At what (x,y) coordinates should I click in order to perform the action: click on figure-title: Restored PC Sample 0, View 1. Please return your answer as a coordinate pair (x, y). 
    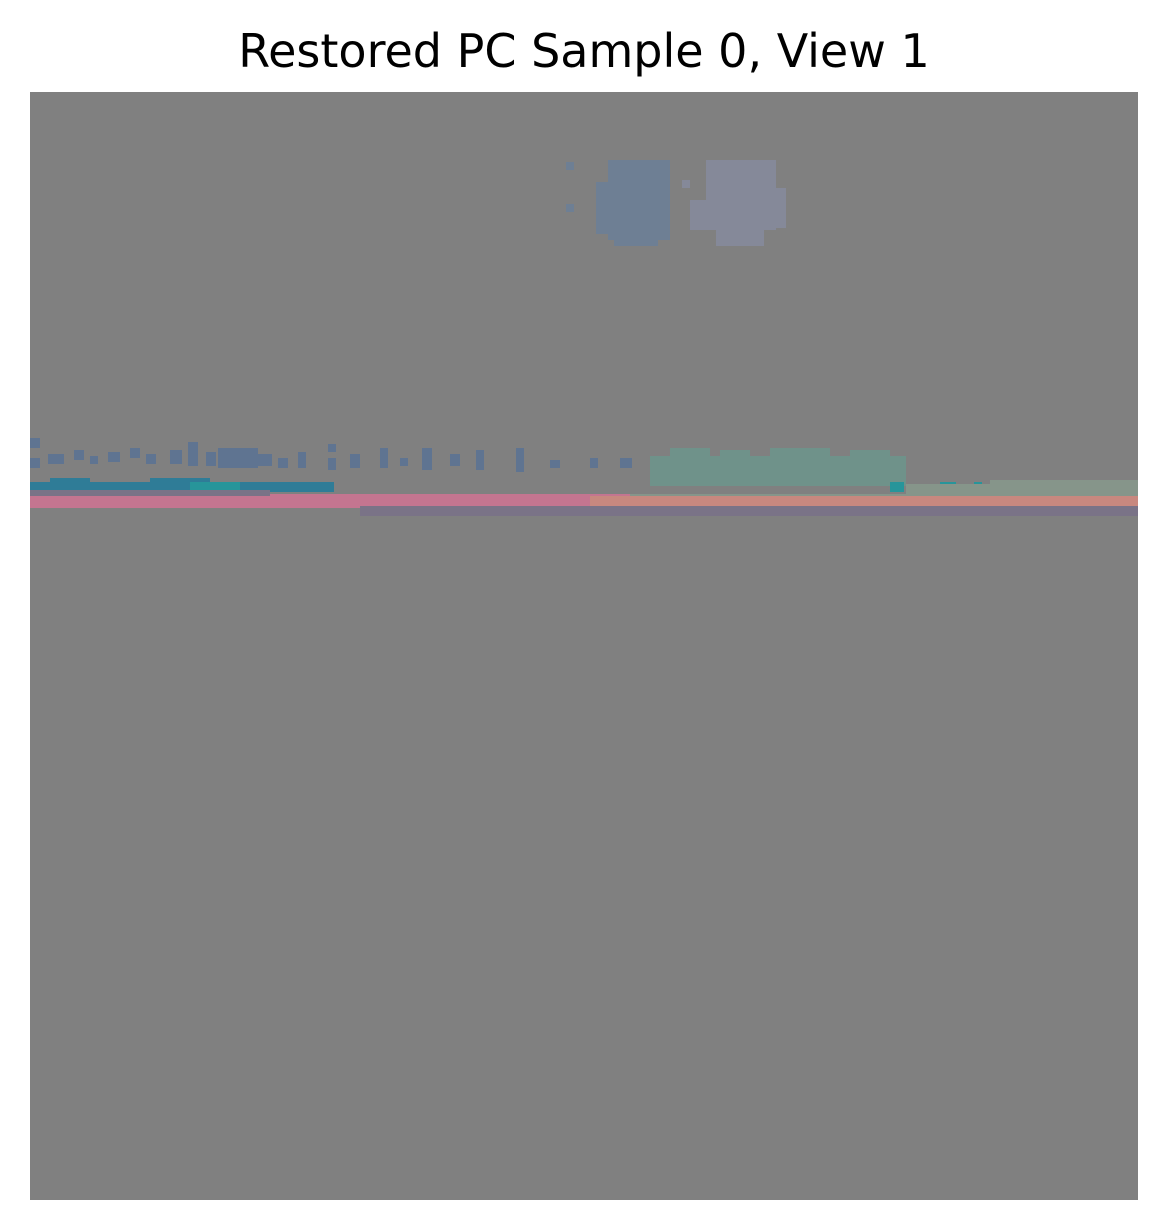
    Looking at the image, I should click on (584, 51).